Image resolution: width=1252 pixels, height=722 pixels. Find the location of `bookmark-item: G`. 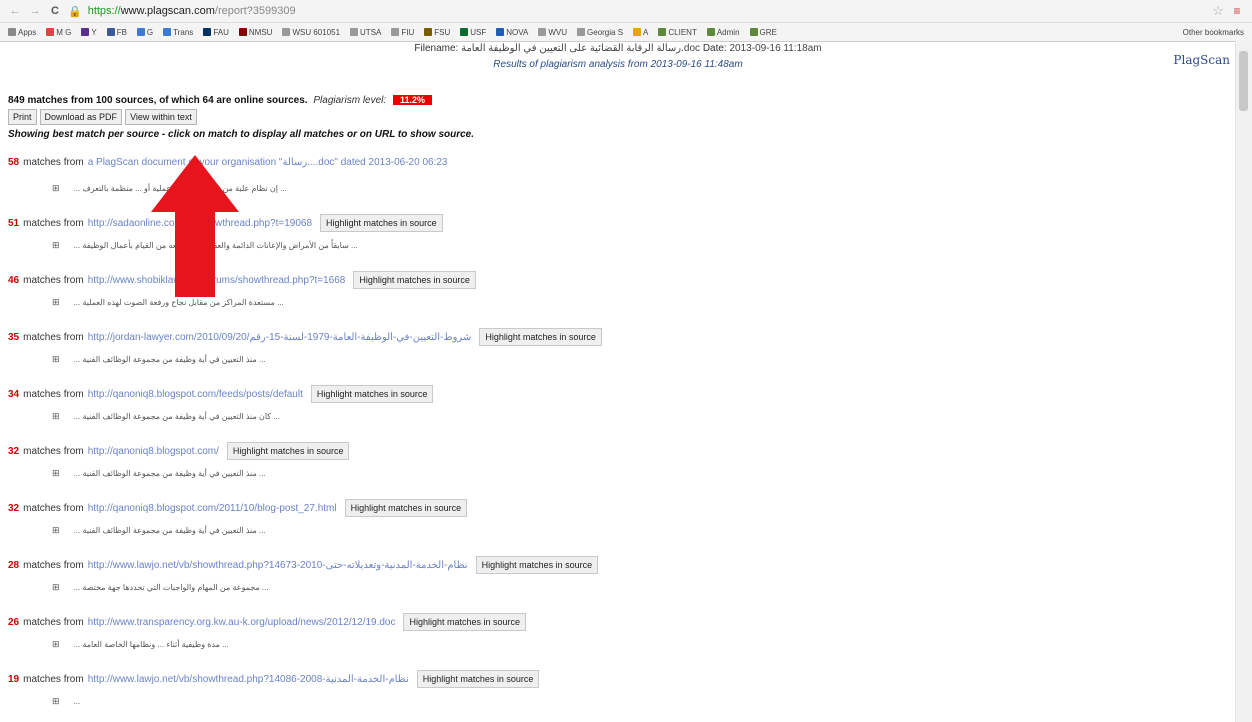

bookmark-item: G is located at coordinates (144, 32).